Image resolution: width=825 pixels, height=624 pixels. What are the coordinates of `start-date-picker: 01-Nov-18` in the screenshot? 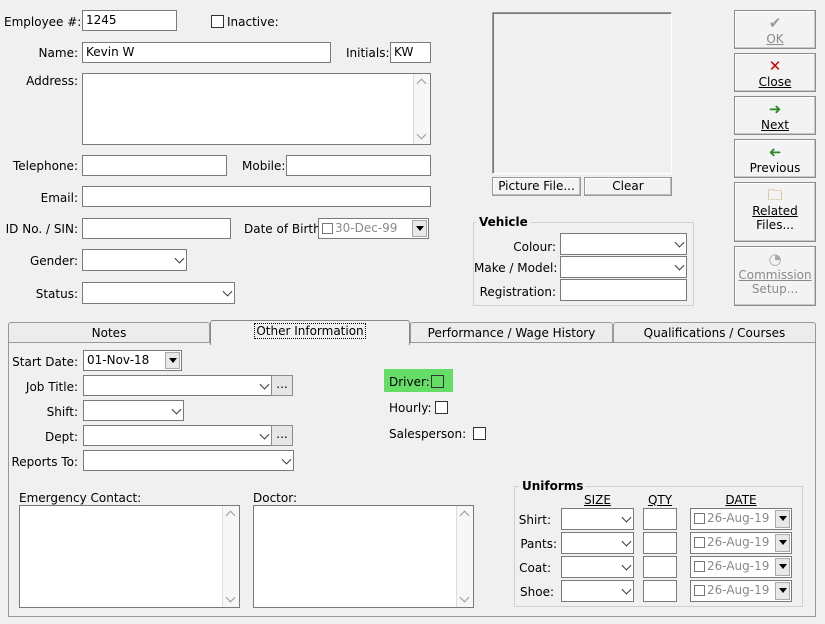 It's located at (132, 360).